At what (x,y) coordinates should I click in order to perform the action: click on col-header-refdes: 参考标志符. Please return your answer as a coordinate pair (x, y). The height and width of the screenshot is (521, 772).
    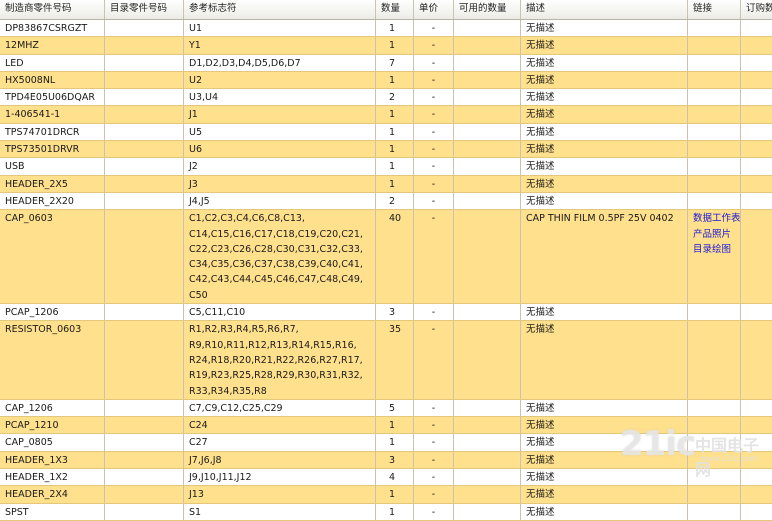
    Looking at the image, I should click on (280, 9).